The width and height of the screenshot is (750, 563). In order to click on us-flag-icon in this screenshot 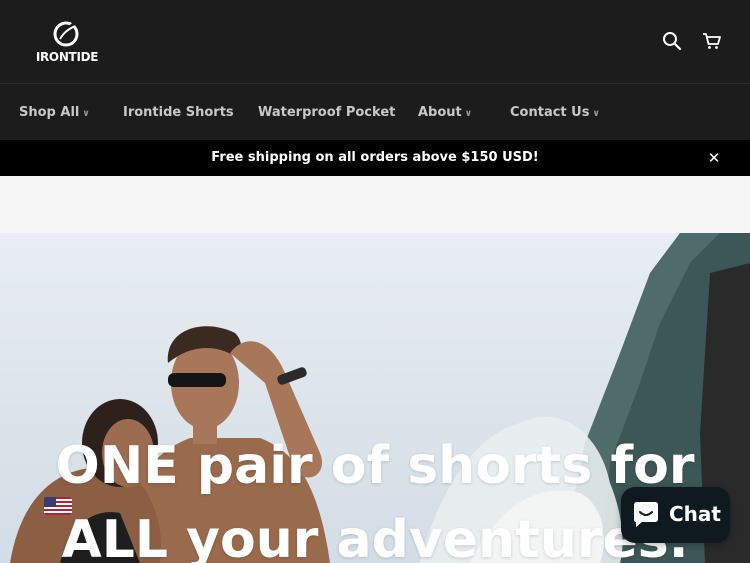, I will do `click(58, 506)`.